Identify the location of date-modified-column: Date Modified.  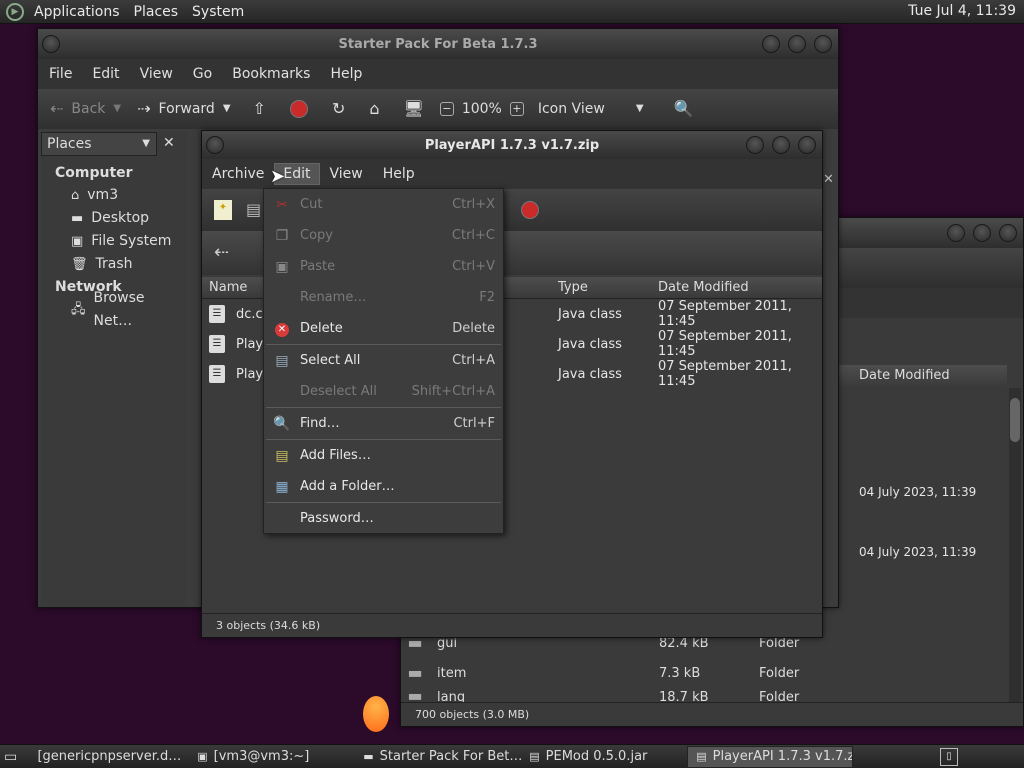
(904, 375).